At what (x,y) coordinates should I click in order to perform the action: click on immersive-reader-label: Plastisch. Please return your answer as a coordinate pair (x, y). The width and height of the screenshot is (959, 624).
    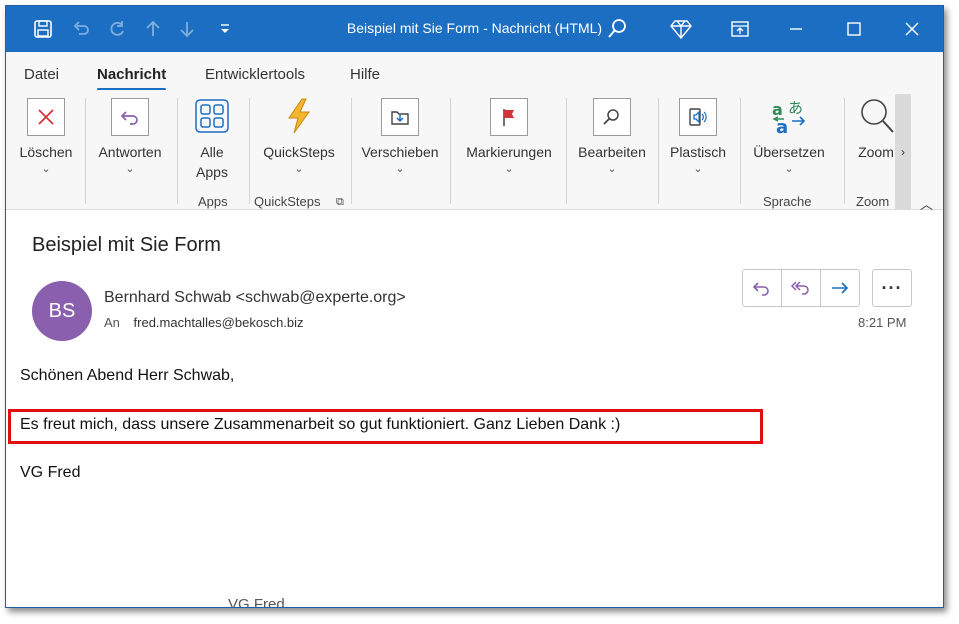
    Looking at the image, I should click on (698, 152).